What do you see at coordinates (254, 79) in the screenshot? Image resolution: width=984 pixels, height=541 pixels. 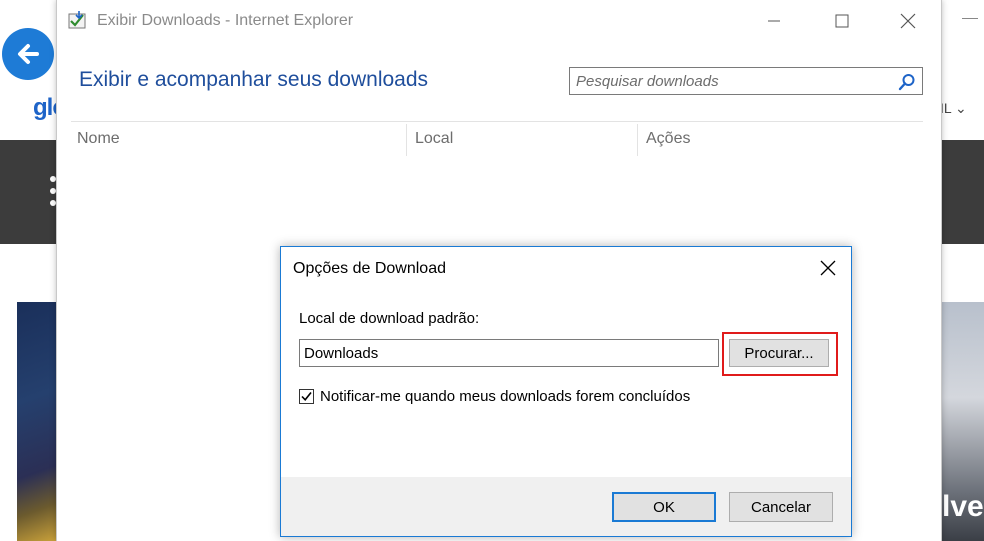 I see `page-heading: Exibir e acompanhar seus downloads` at bounding box center [254, 79].